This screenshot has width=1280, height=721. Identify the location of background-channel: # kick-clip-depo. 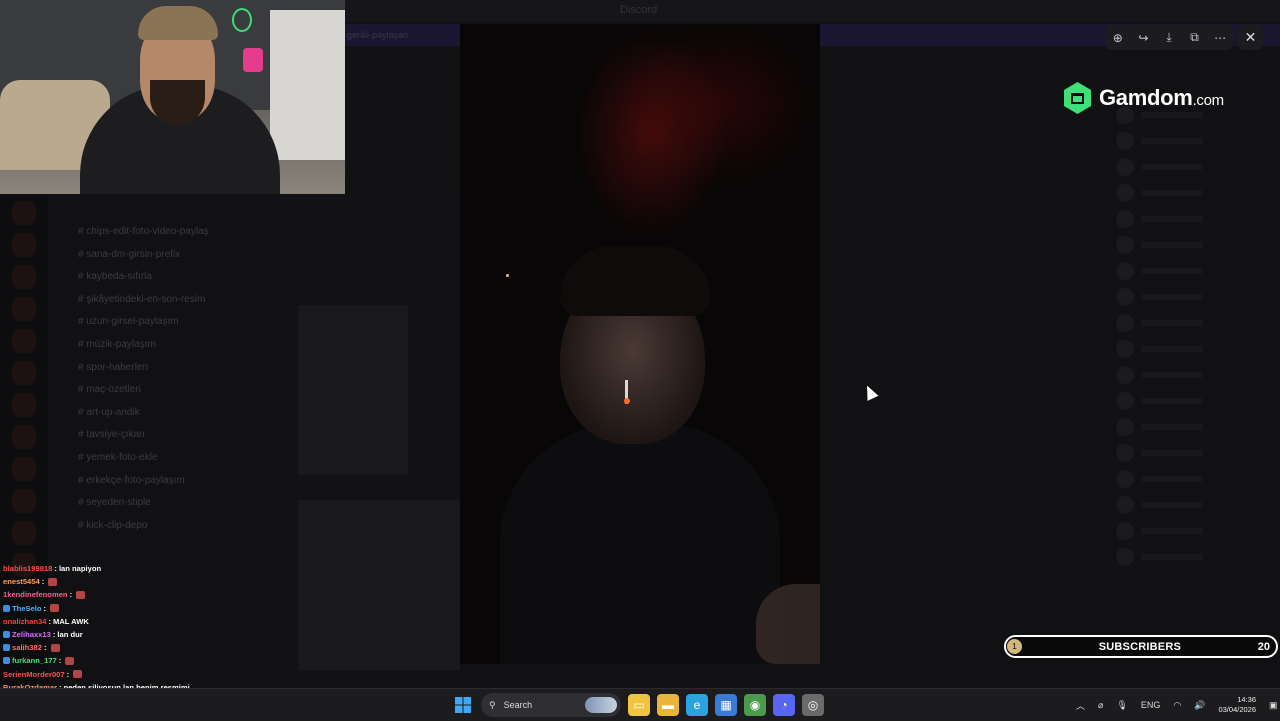
(113, 525).